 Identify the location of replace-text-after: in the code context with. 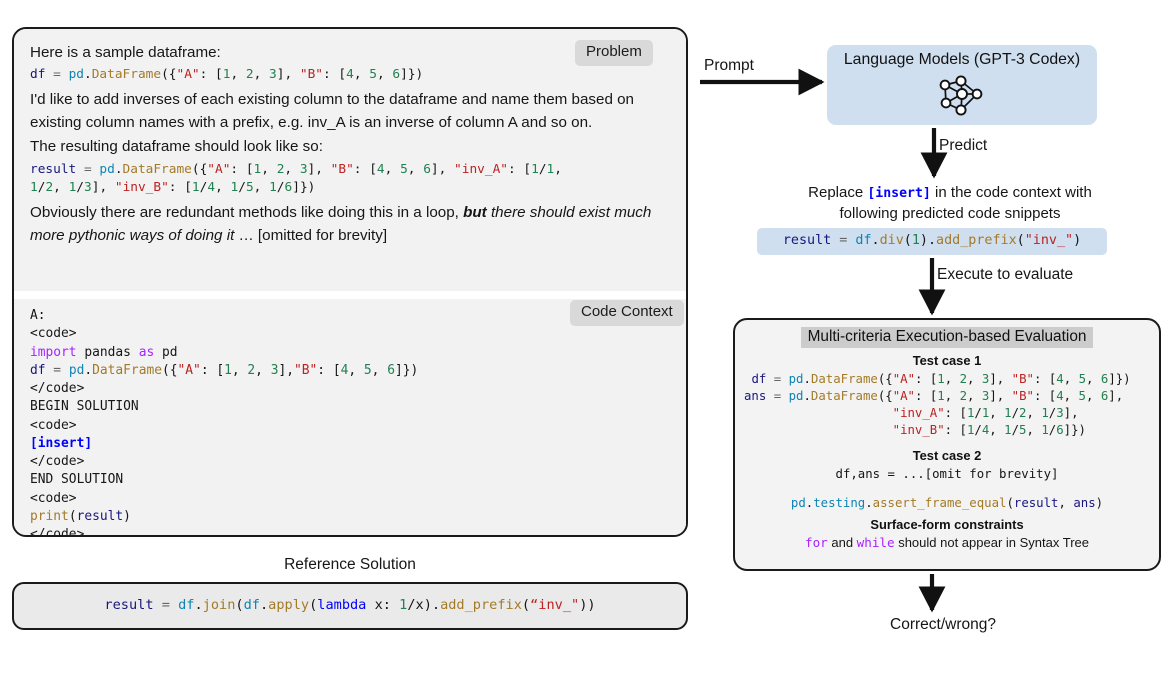
(1011, 192).